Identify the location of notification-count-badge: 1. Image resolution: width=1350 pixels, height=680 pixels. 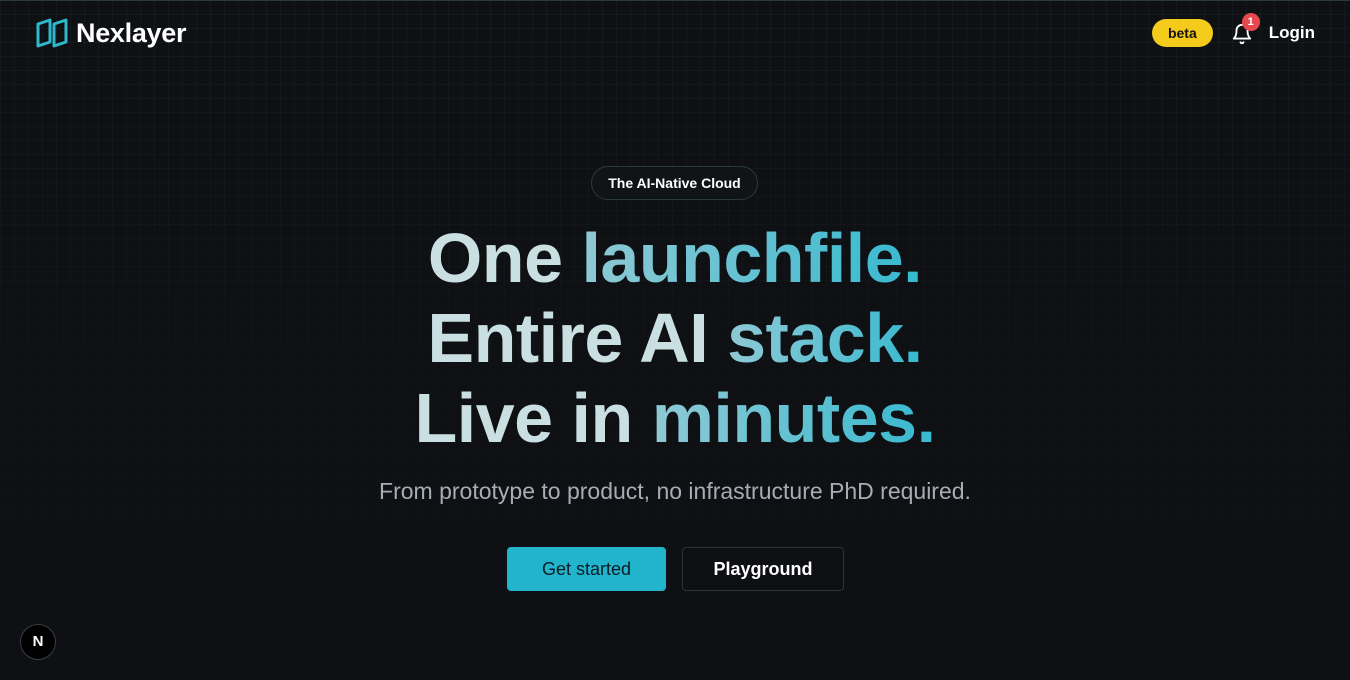
(1250, 22).